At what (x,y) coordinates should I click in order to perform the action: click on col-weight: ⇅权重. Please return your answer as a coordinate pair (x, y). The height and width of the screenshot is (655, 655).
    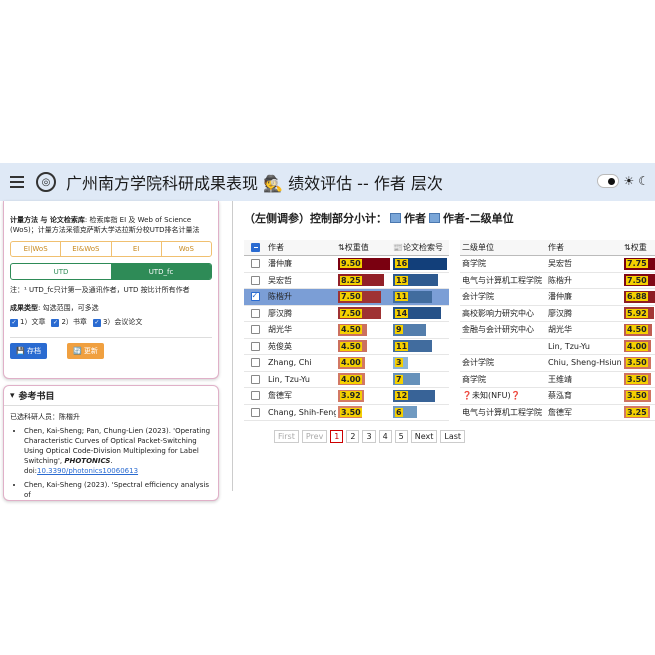
    Looking at the image, I should click on (638, 247).